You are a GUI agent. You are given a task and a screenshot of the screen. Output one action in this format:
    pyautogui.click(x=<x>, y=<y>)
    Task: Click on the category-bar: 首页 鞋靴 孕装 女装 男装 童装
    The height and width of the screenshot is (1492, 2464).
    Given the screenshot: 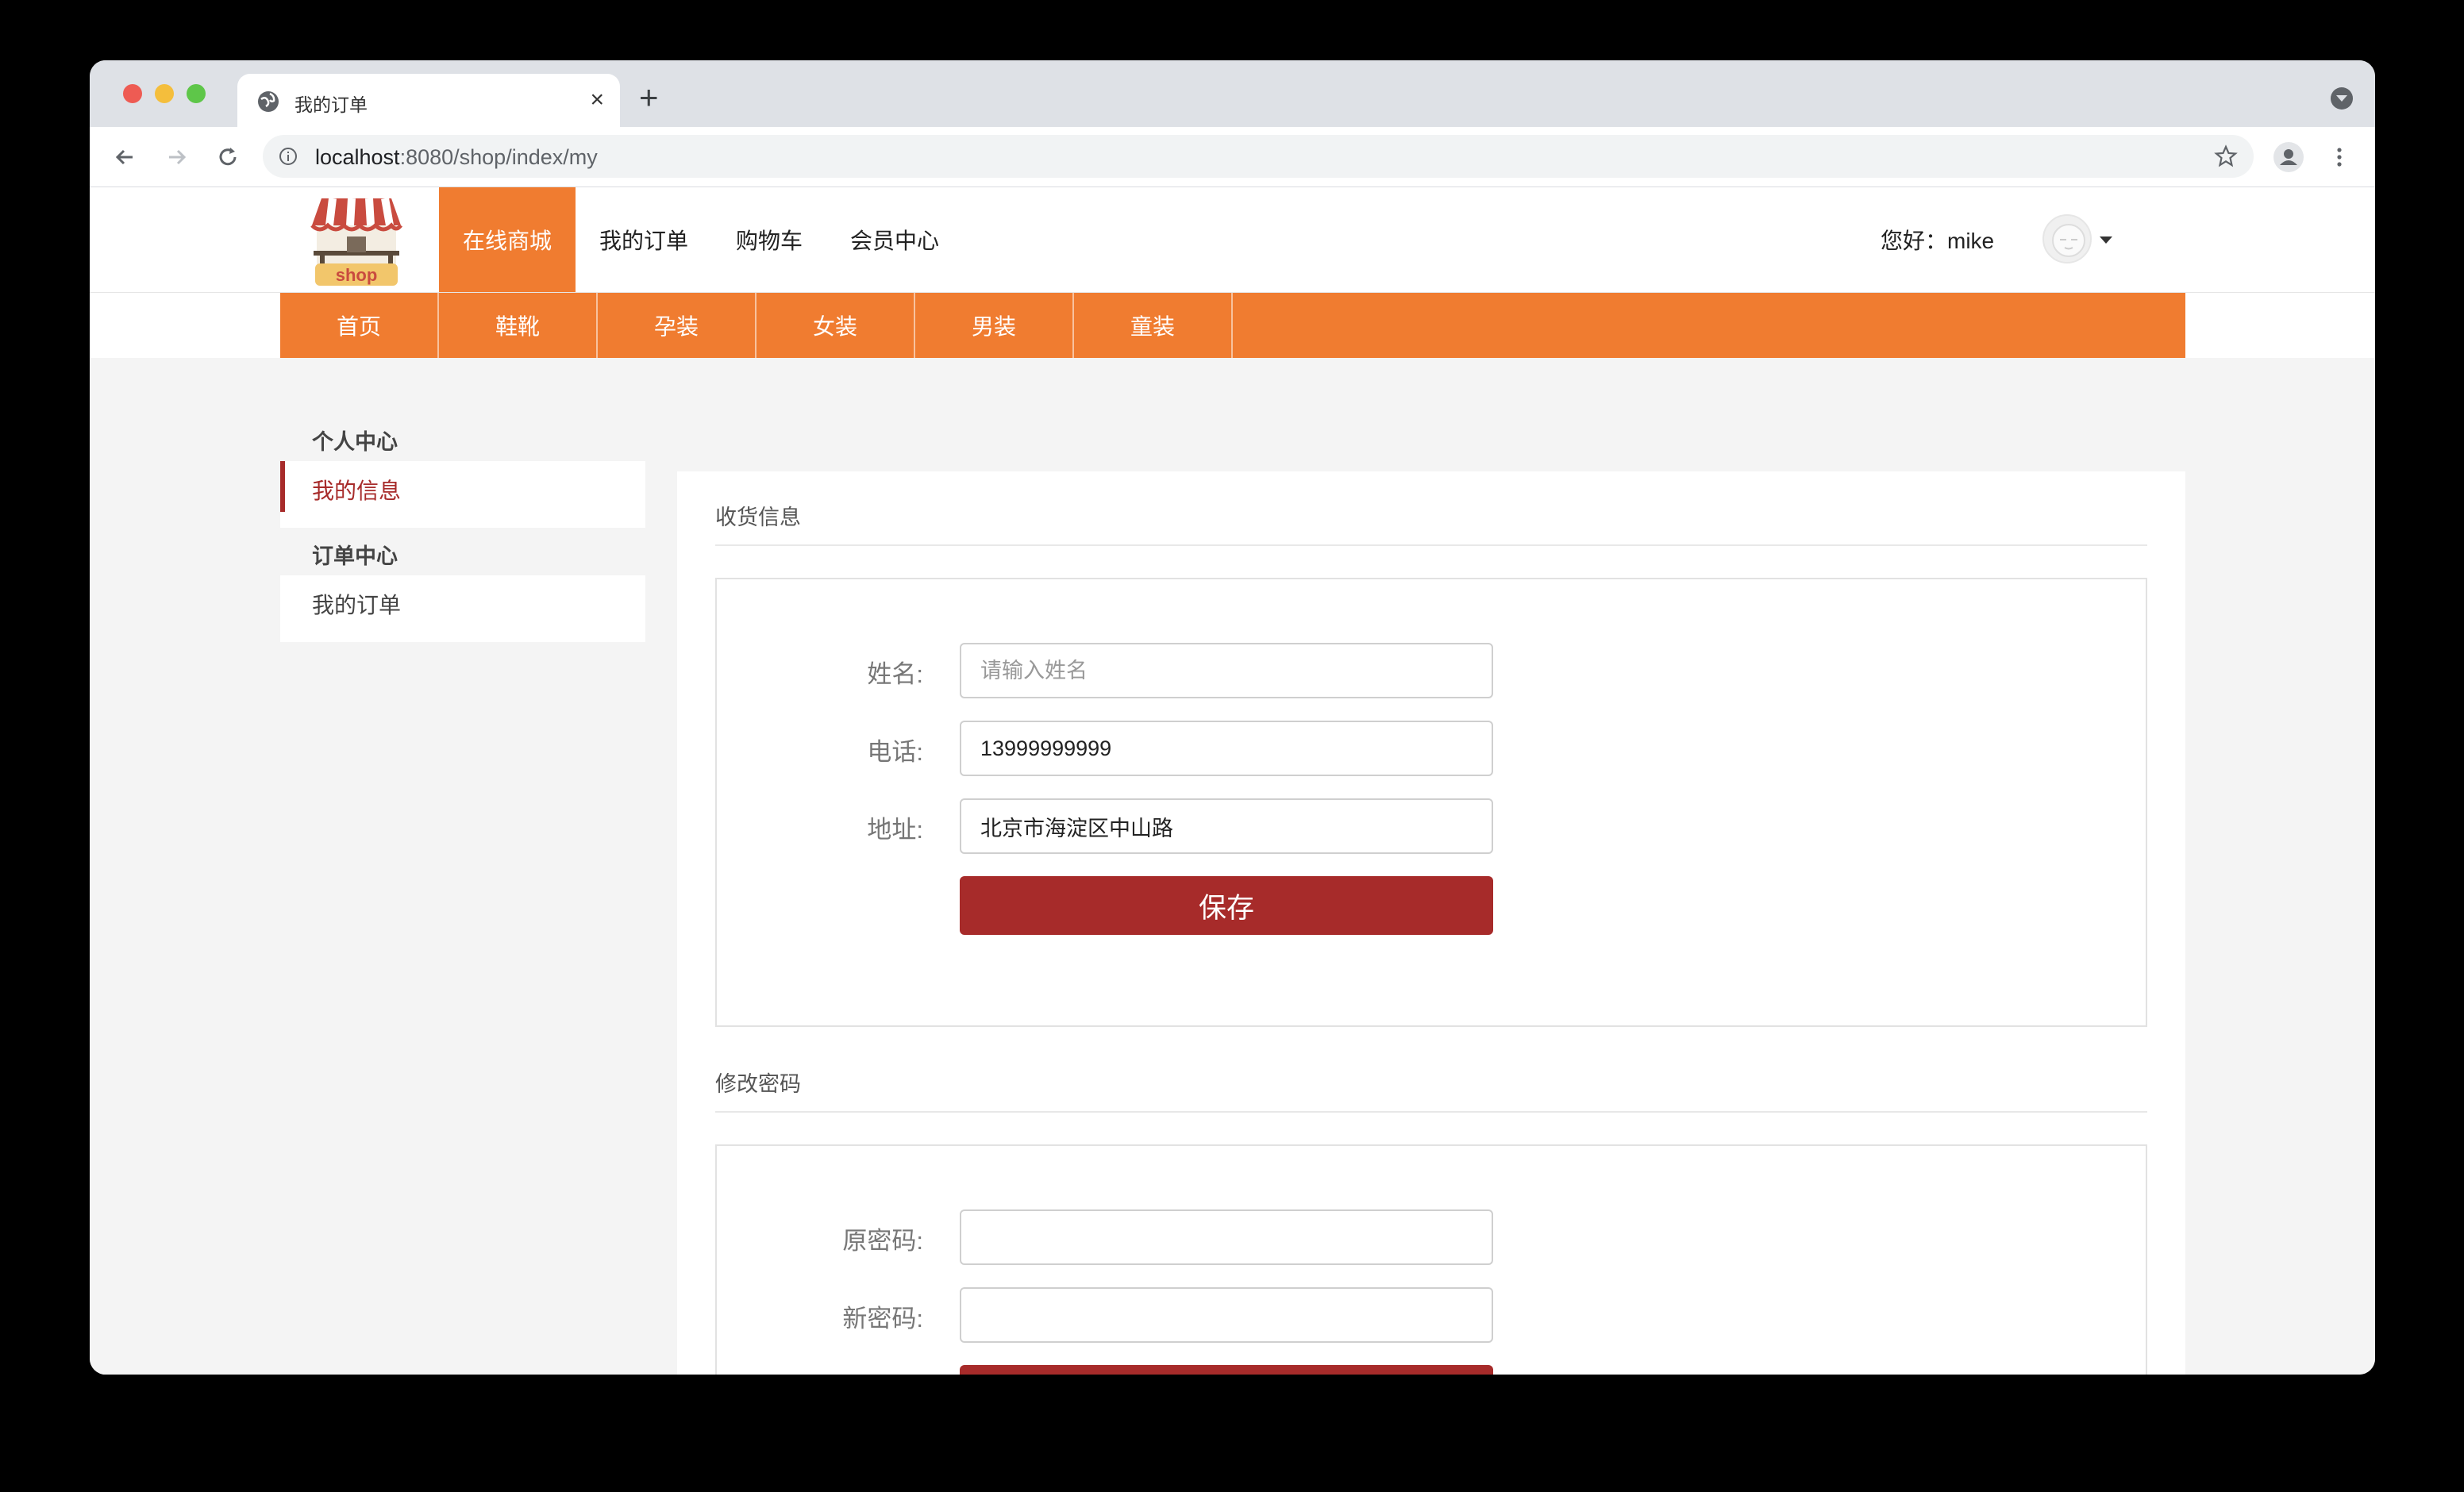 What is the action you would take?
    pyautogui.click(x=1232, y=325)
    